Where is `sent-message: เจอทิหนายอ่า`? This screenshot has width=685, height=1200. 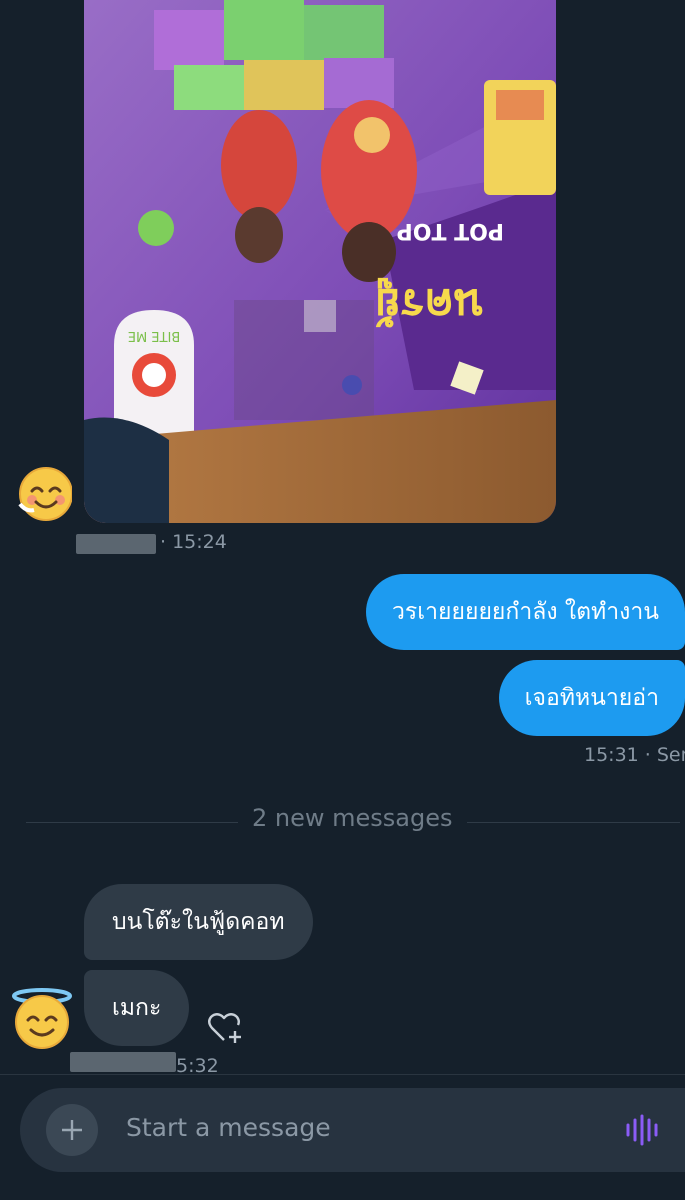
sent-message: เจอทิหนายอ่า is located at coordinates (591, 698).